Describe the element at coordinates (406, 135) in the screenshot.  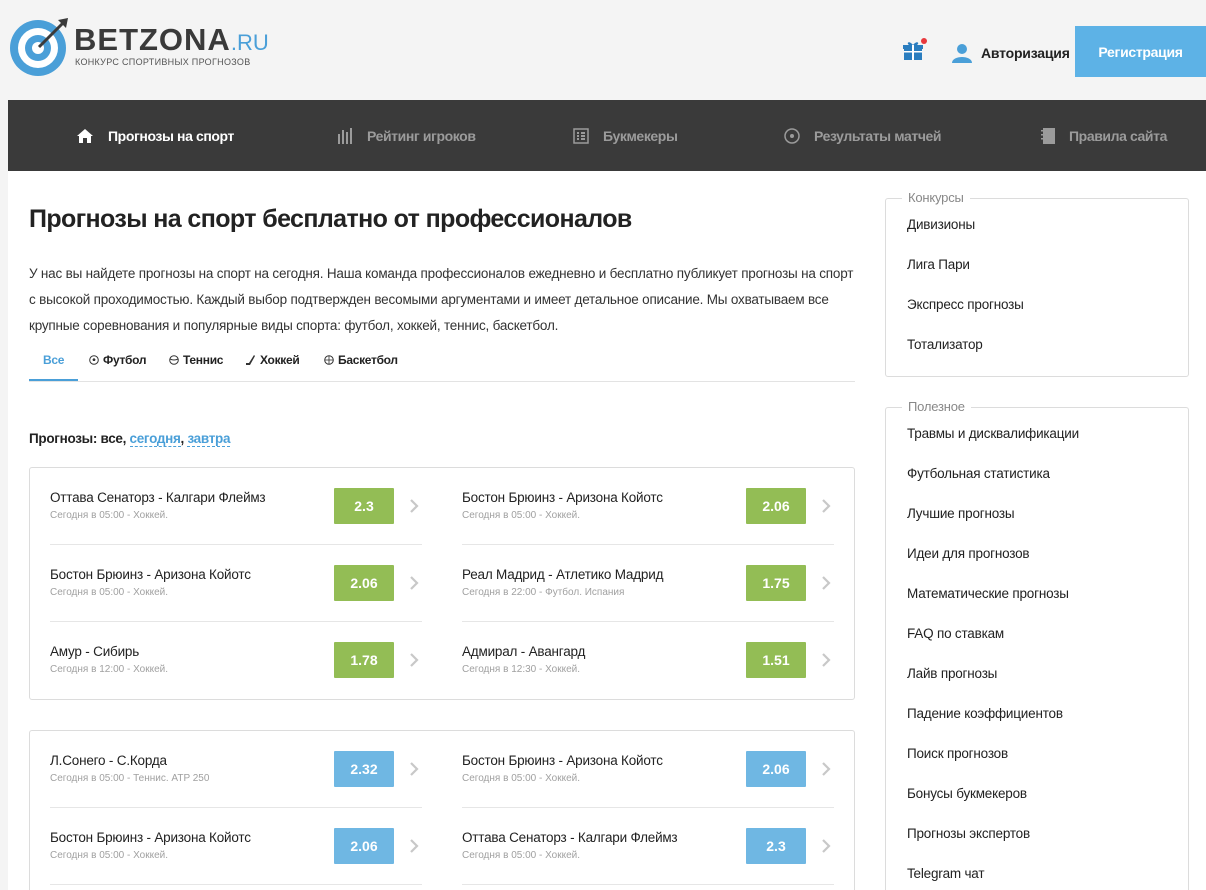
I see `nav-item-rating: Рейтинг игроков` at that location.